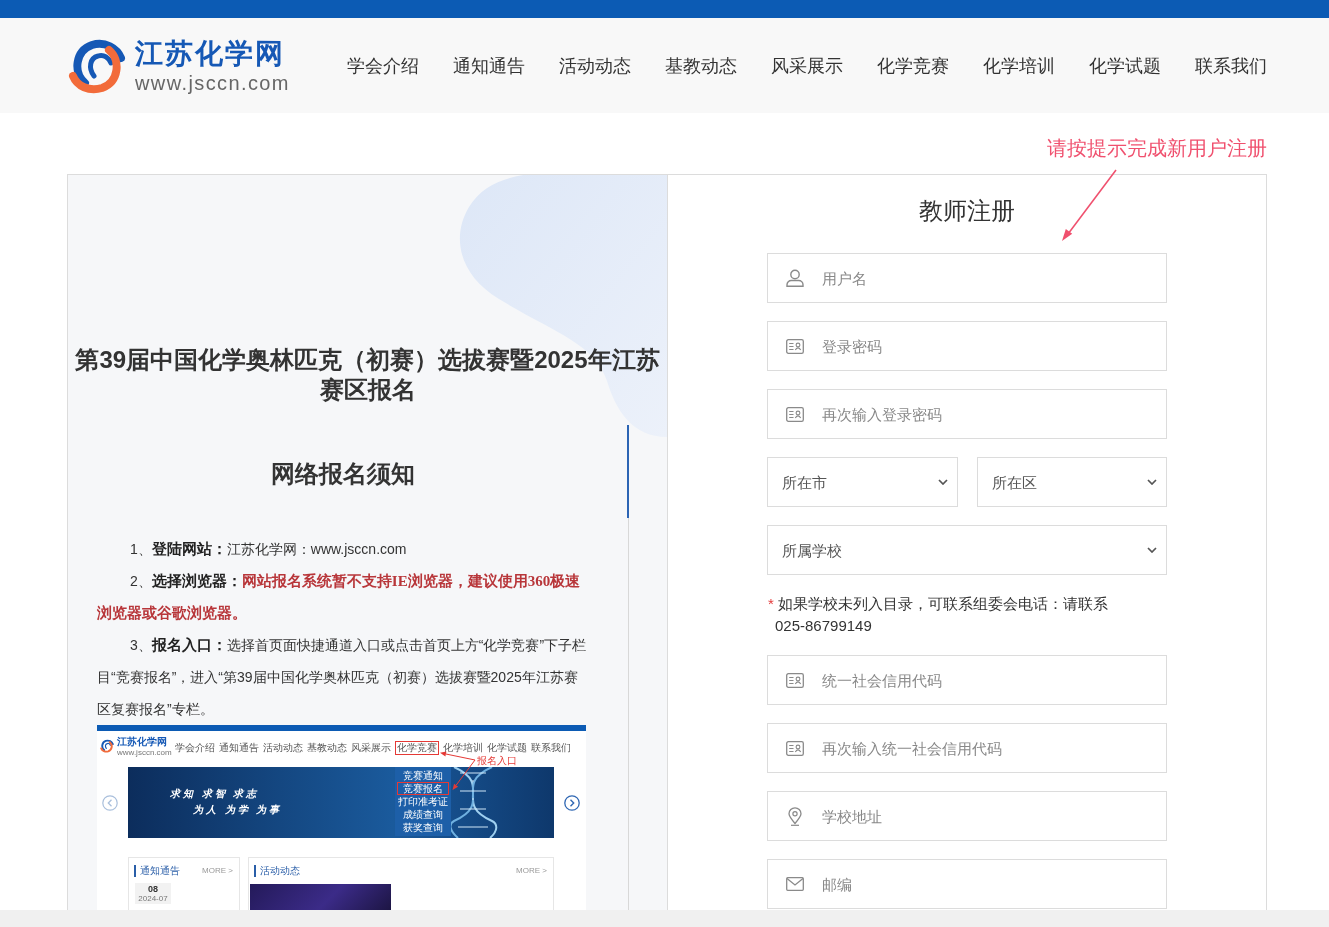 This screenshot has width=1329, height=927. What do you see at coordinates (967, 680) in the screenshot?
I see `credit-code-field: 统一社会信用代码` at bounding box center [967, 680].